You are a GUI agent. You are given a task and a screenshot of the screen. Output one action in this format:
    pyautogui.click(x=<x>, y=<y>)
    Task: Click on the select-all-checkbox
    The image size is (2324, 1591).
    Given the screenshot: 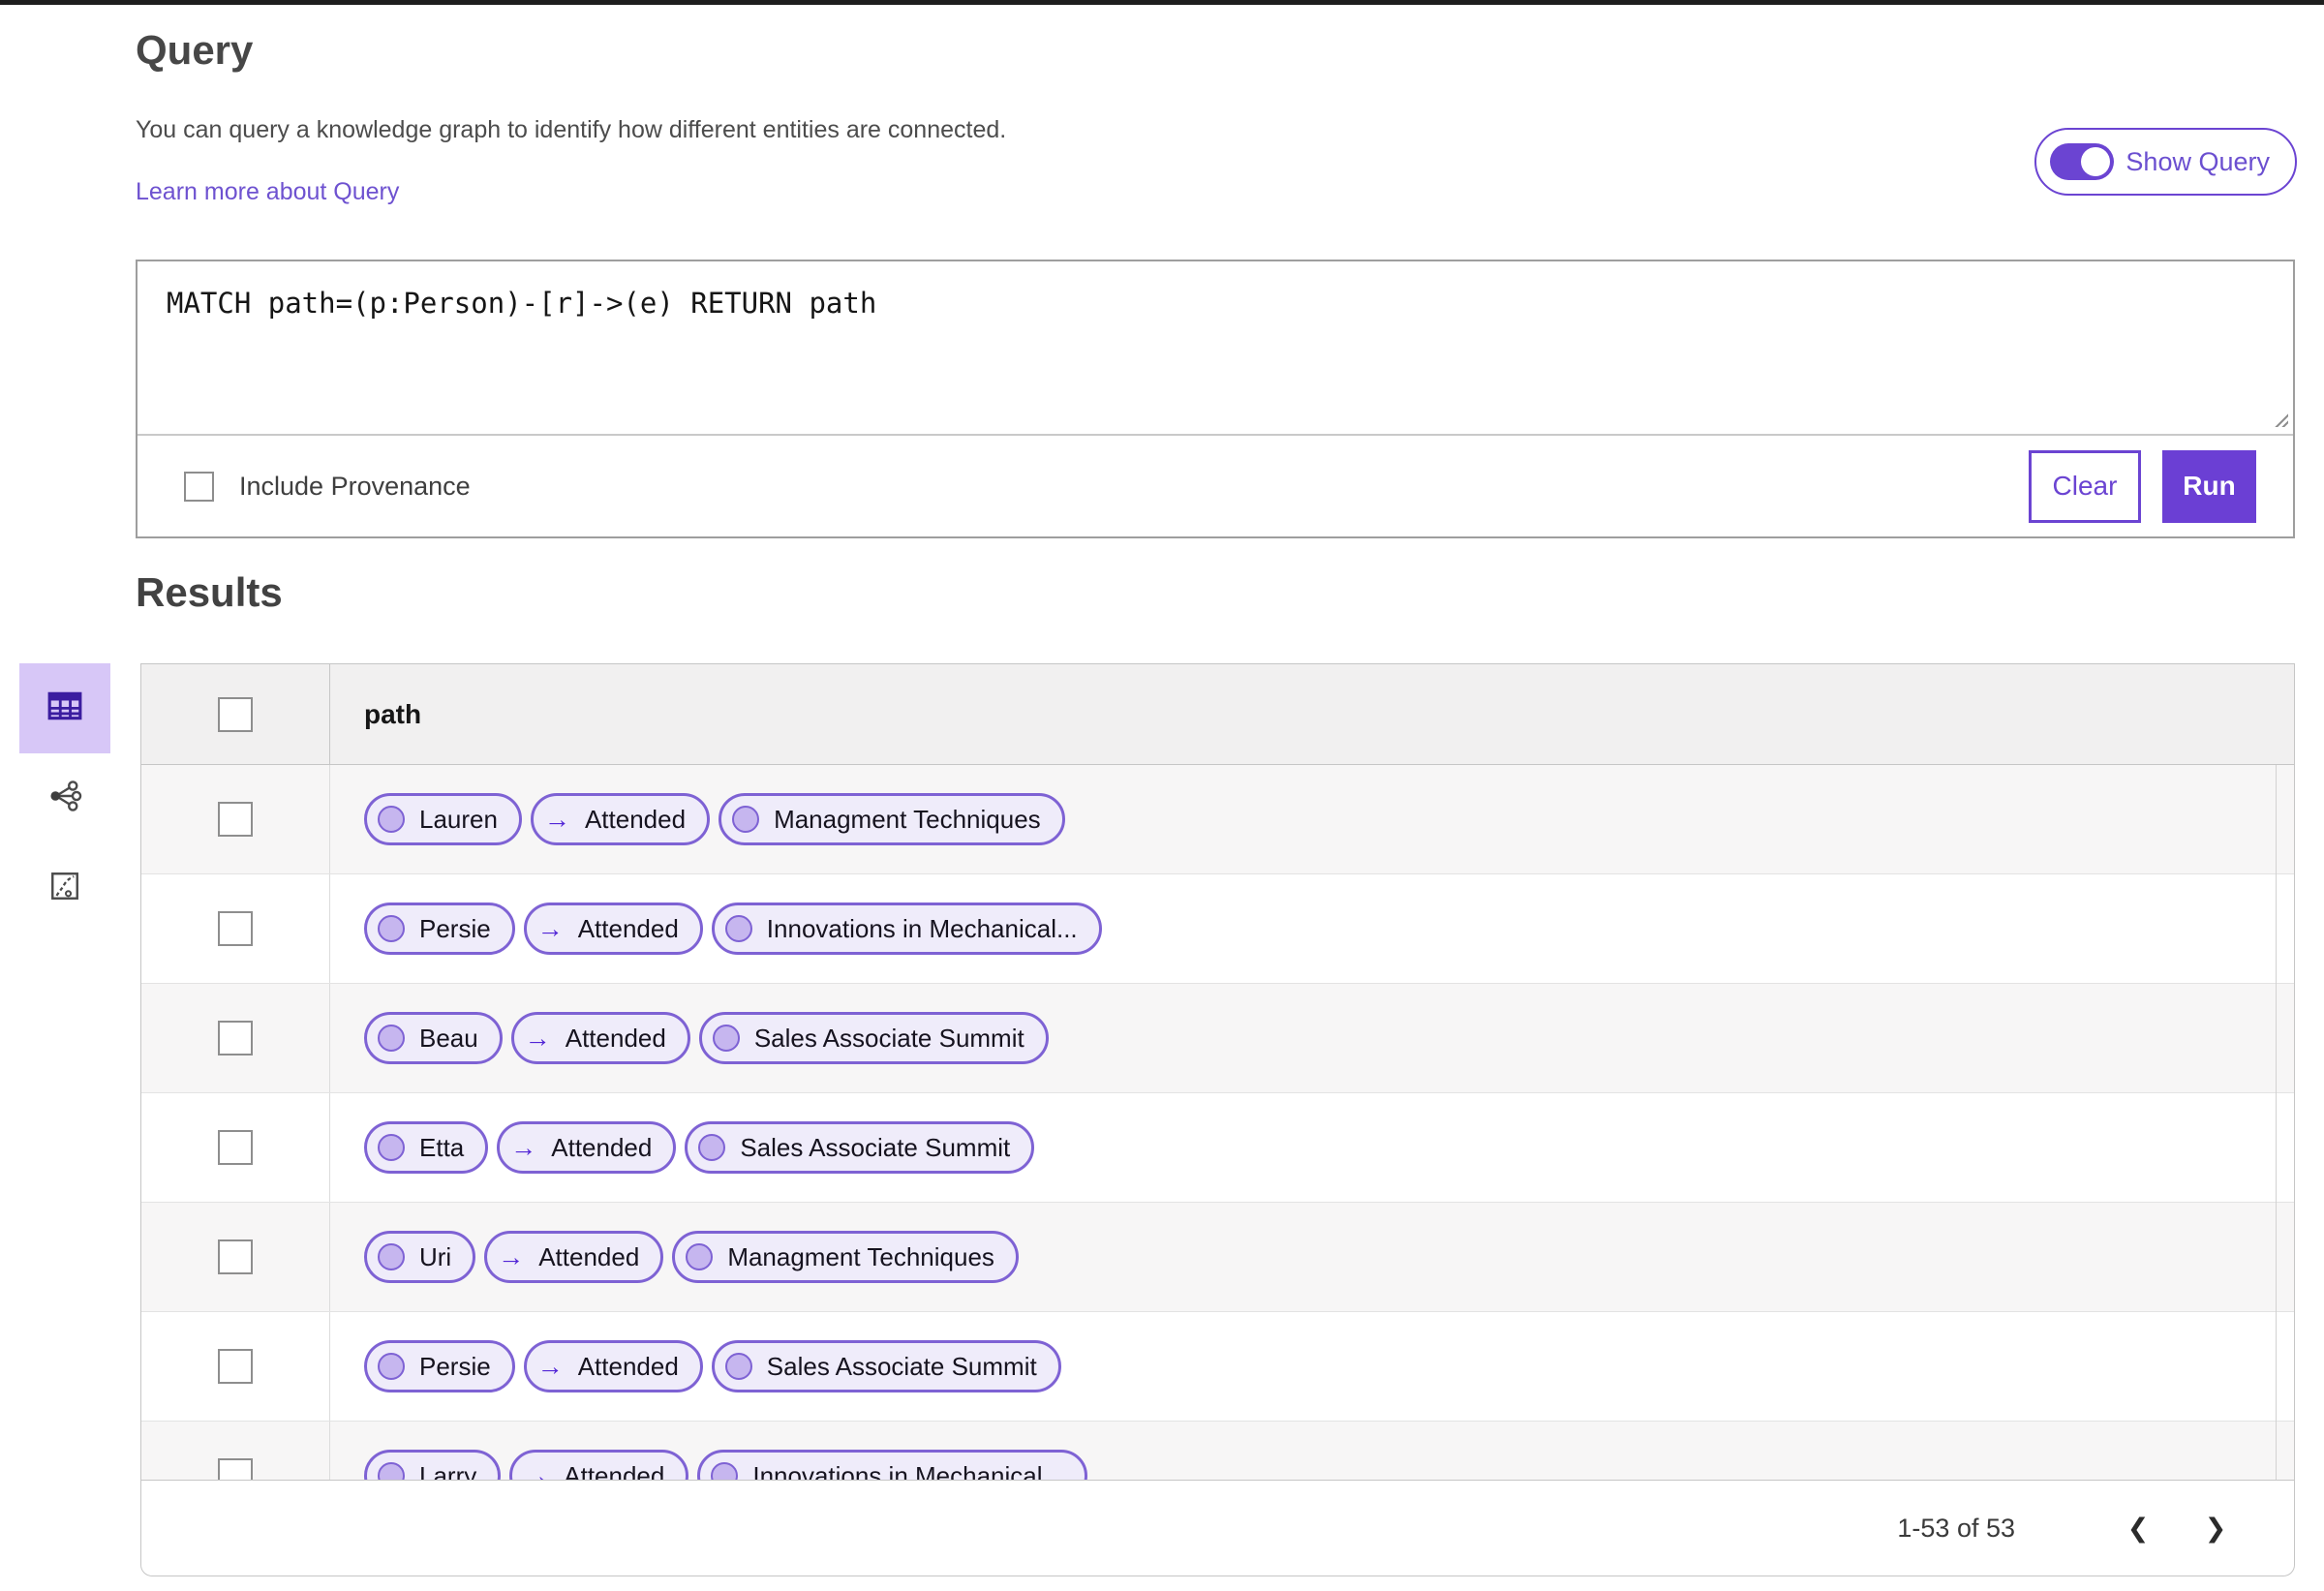 What is the action you would take?
    pyautogui.click(x=236, y=714)
    